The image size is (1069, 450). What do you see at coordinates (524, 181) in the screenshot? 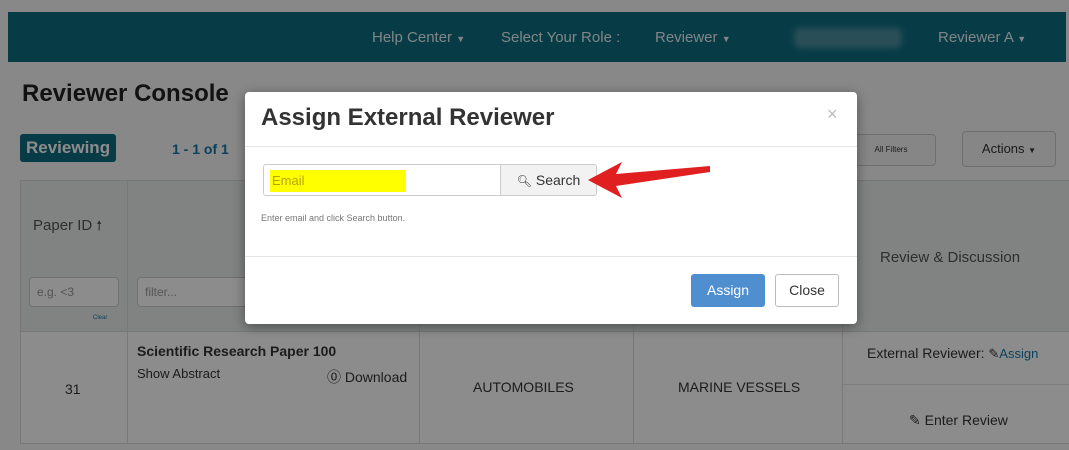
I see `search-icon: 🔍︎` at bounding box center [524, 181].